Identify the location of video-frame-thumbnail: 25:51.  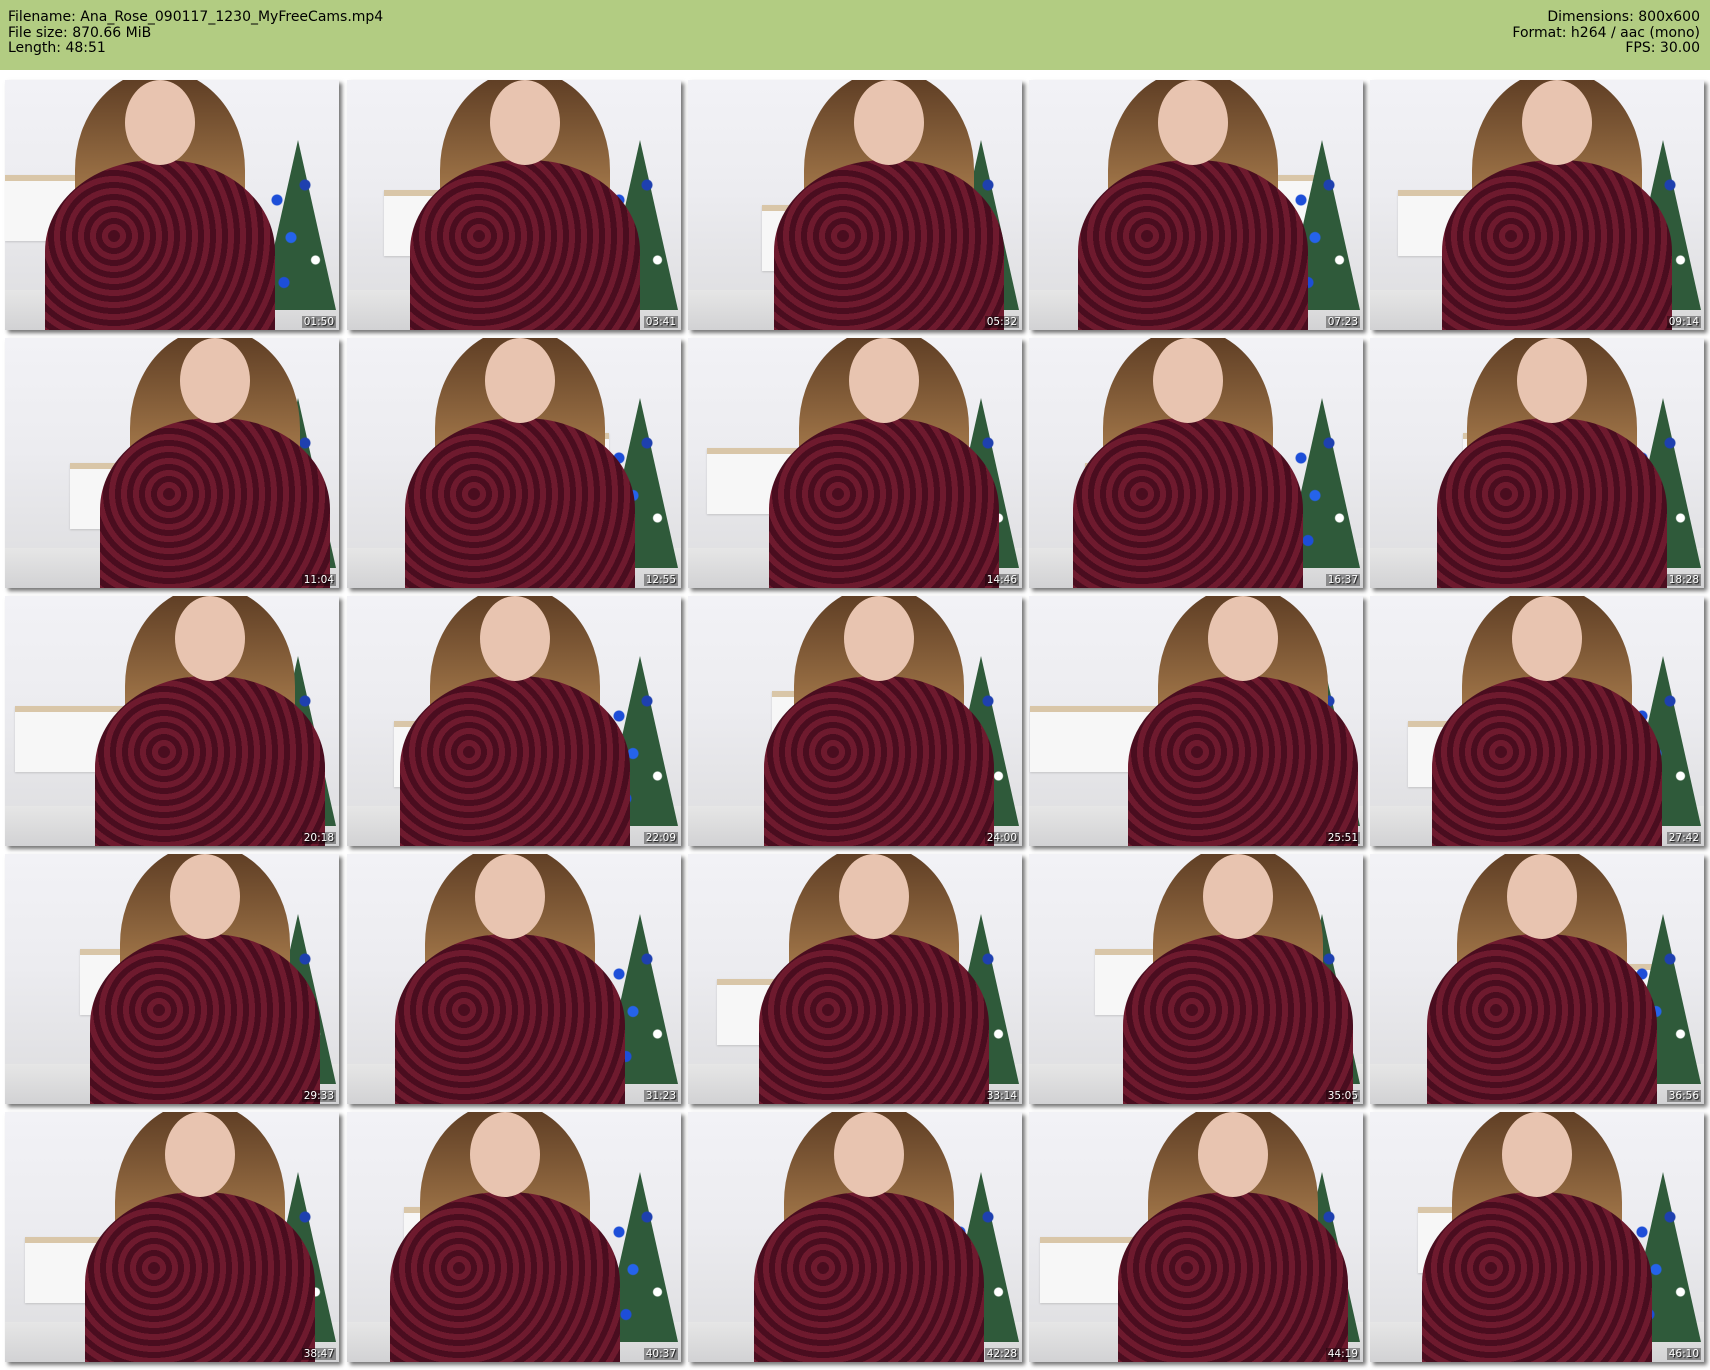
(1196, 721).